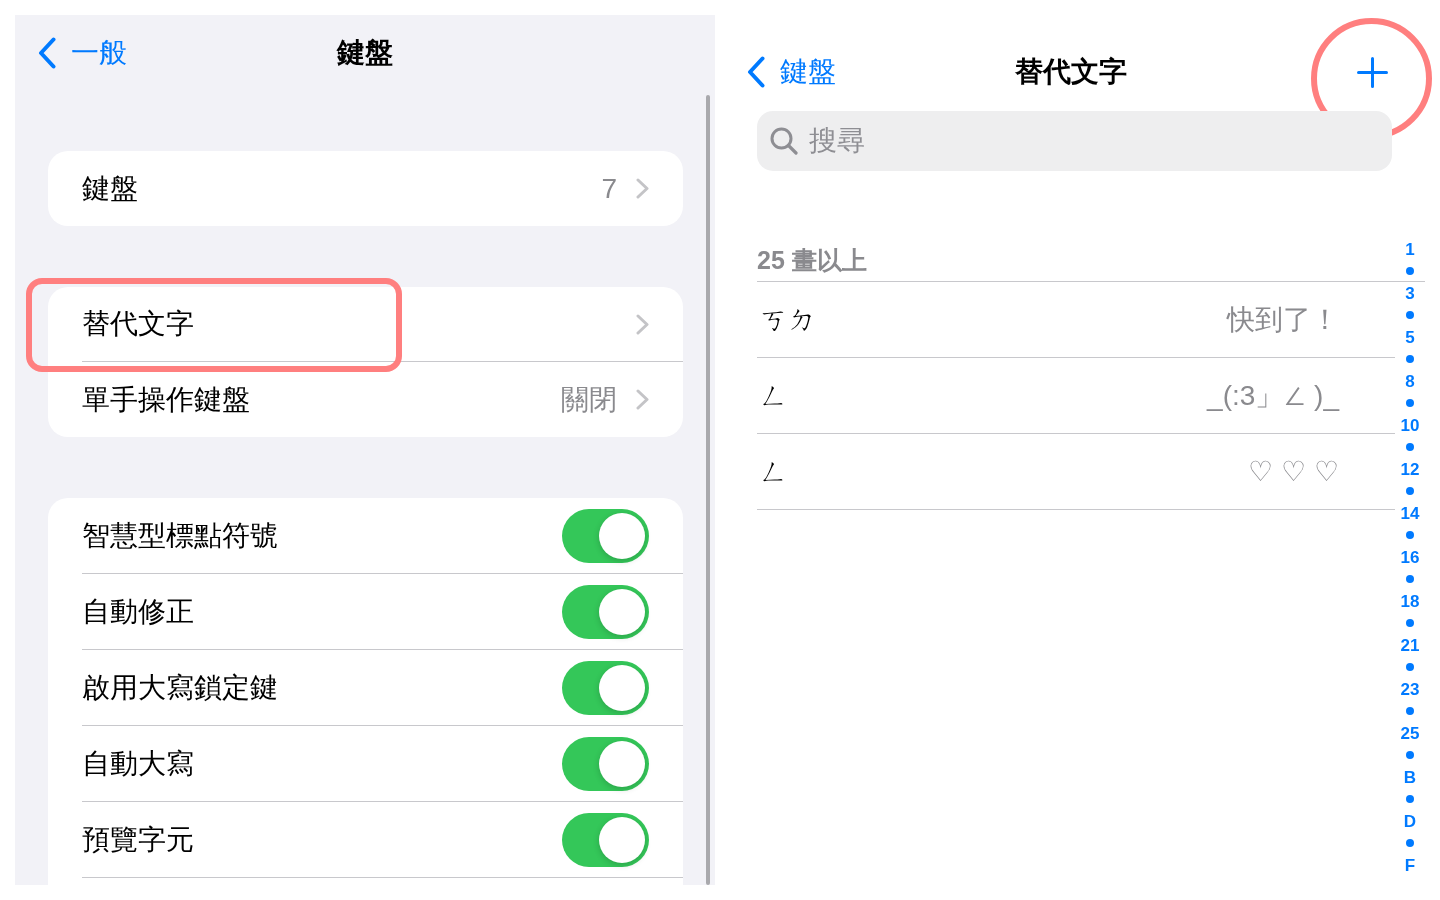 Image resolution: width=1440 pixels, height=900 pixels. Describe the element at coordinates (1410, 381) in the screenshot. I see `index-label: 8` at that location.